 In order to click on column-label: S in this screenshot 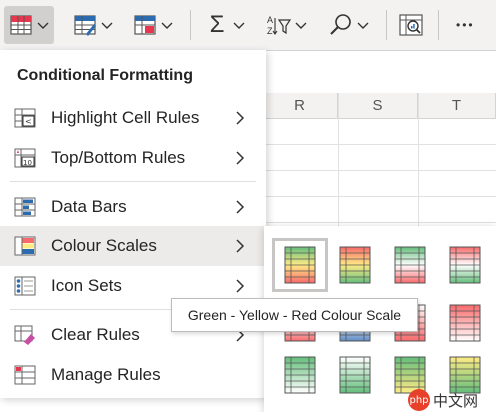, I will do `click(377, 105)`.